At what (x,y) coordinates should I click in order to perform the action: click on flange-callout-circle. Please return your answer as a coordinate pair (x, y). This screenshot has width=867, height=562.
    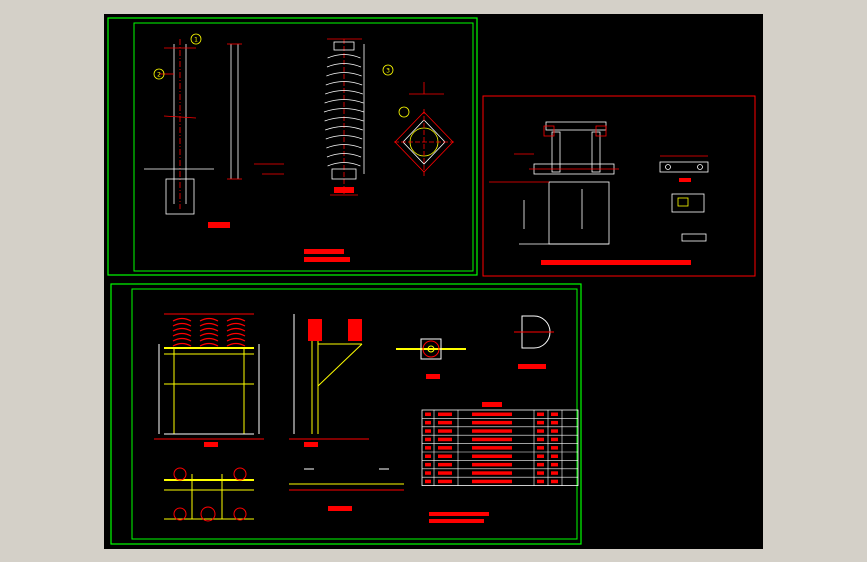
    Looking at the image, I should click on (404, 112).